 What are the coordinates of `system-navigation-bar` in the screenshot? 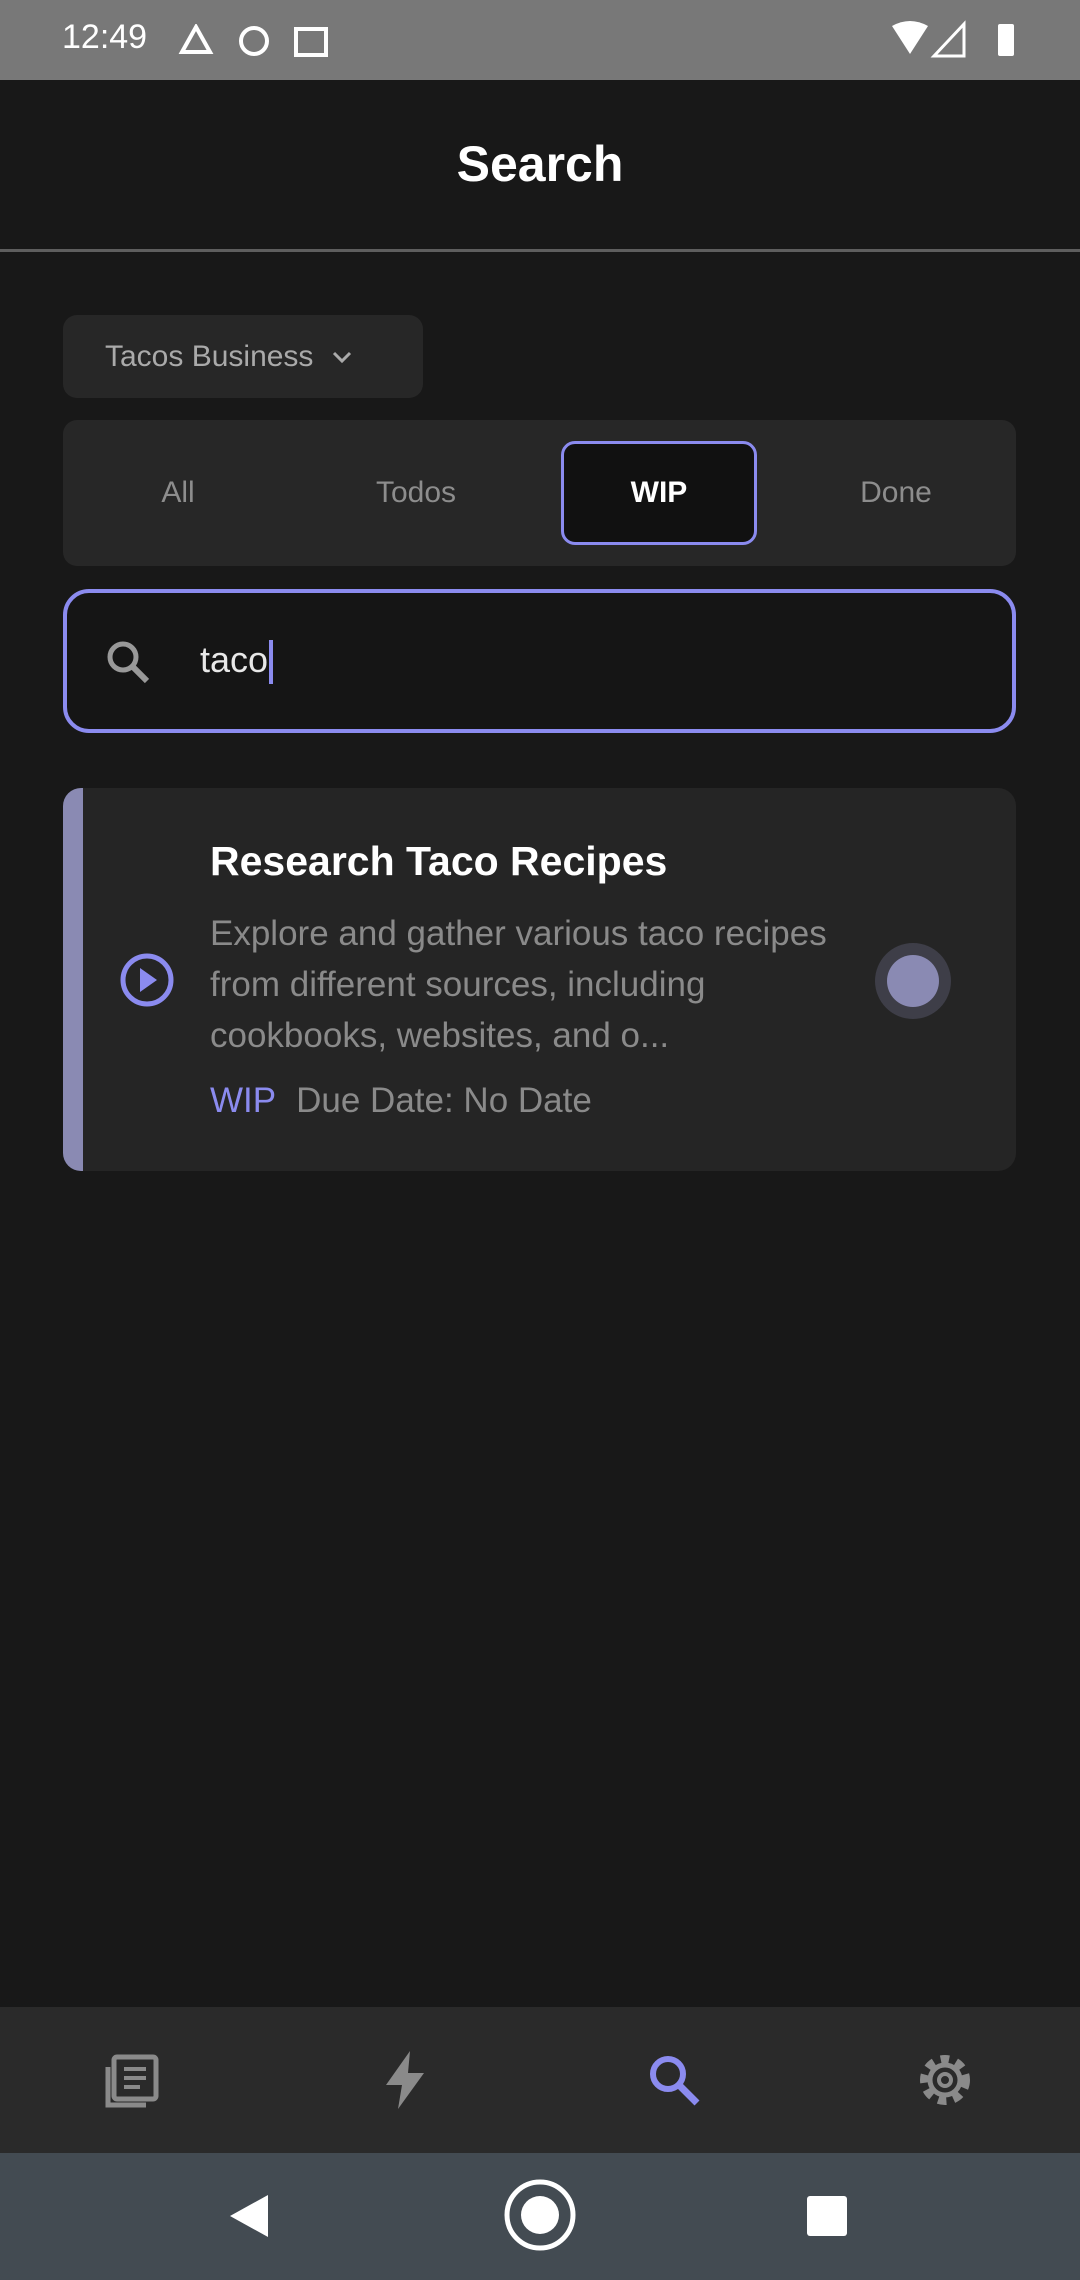 It's located at (540, 2216).